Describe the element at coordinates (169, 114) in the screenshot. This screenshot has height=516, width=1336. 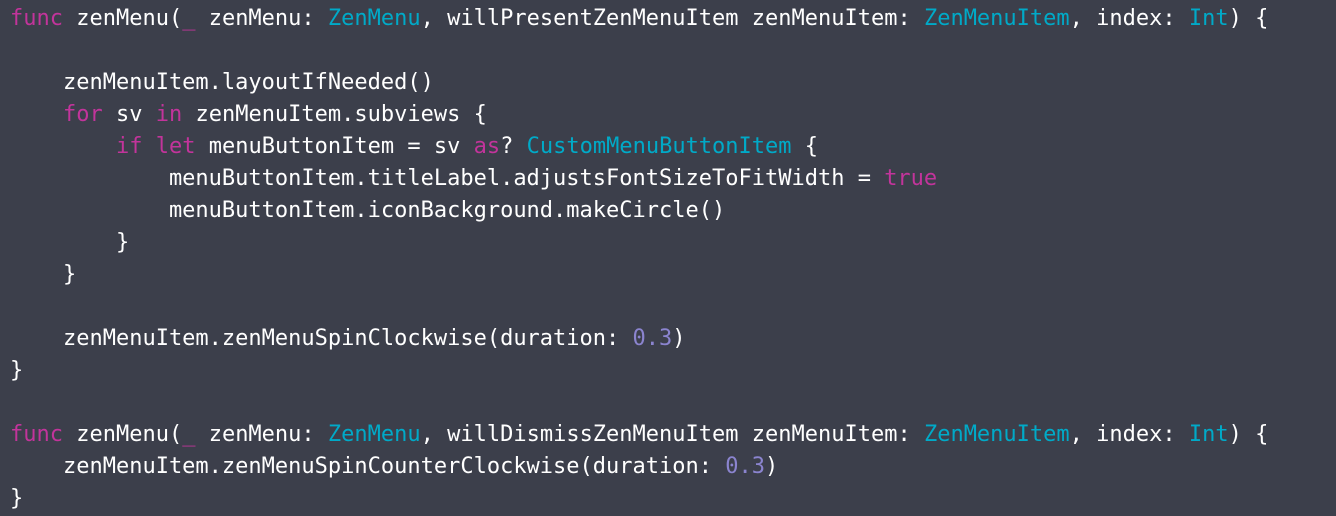
I see `keyword-token: in` at that location.